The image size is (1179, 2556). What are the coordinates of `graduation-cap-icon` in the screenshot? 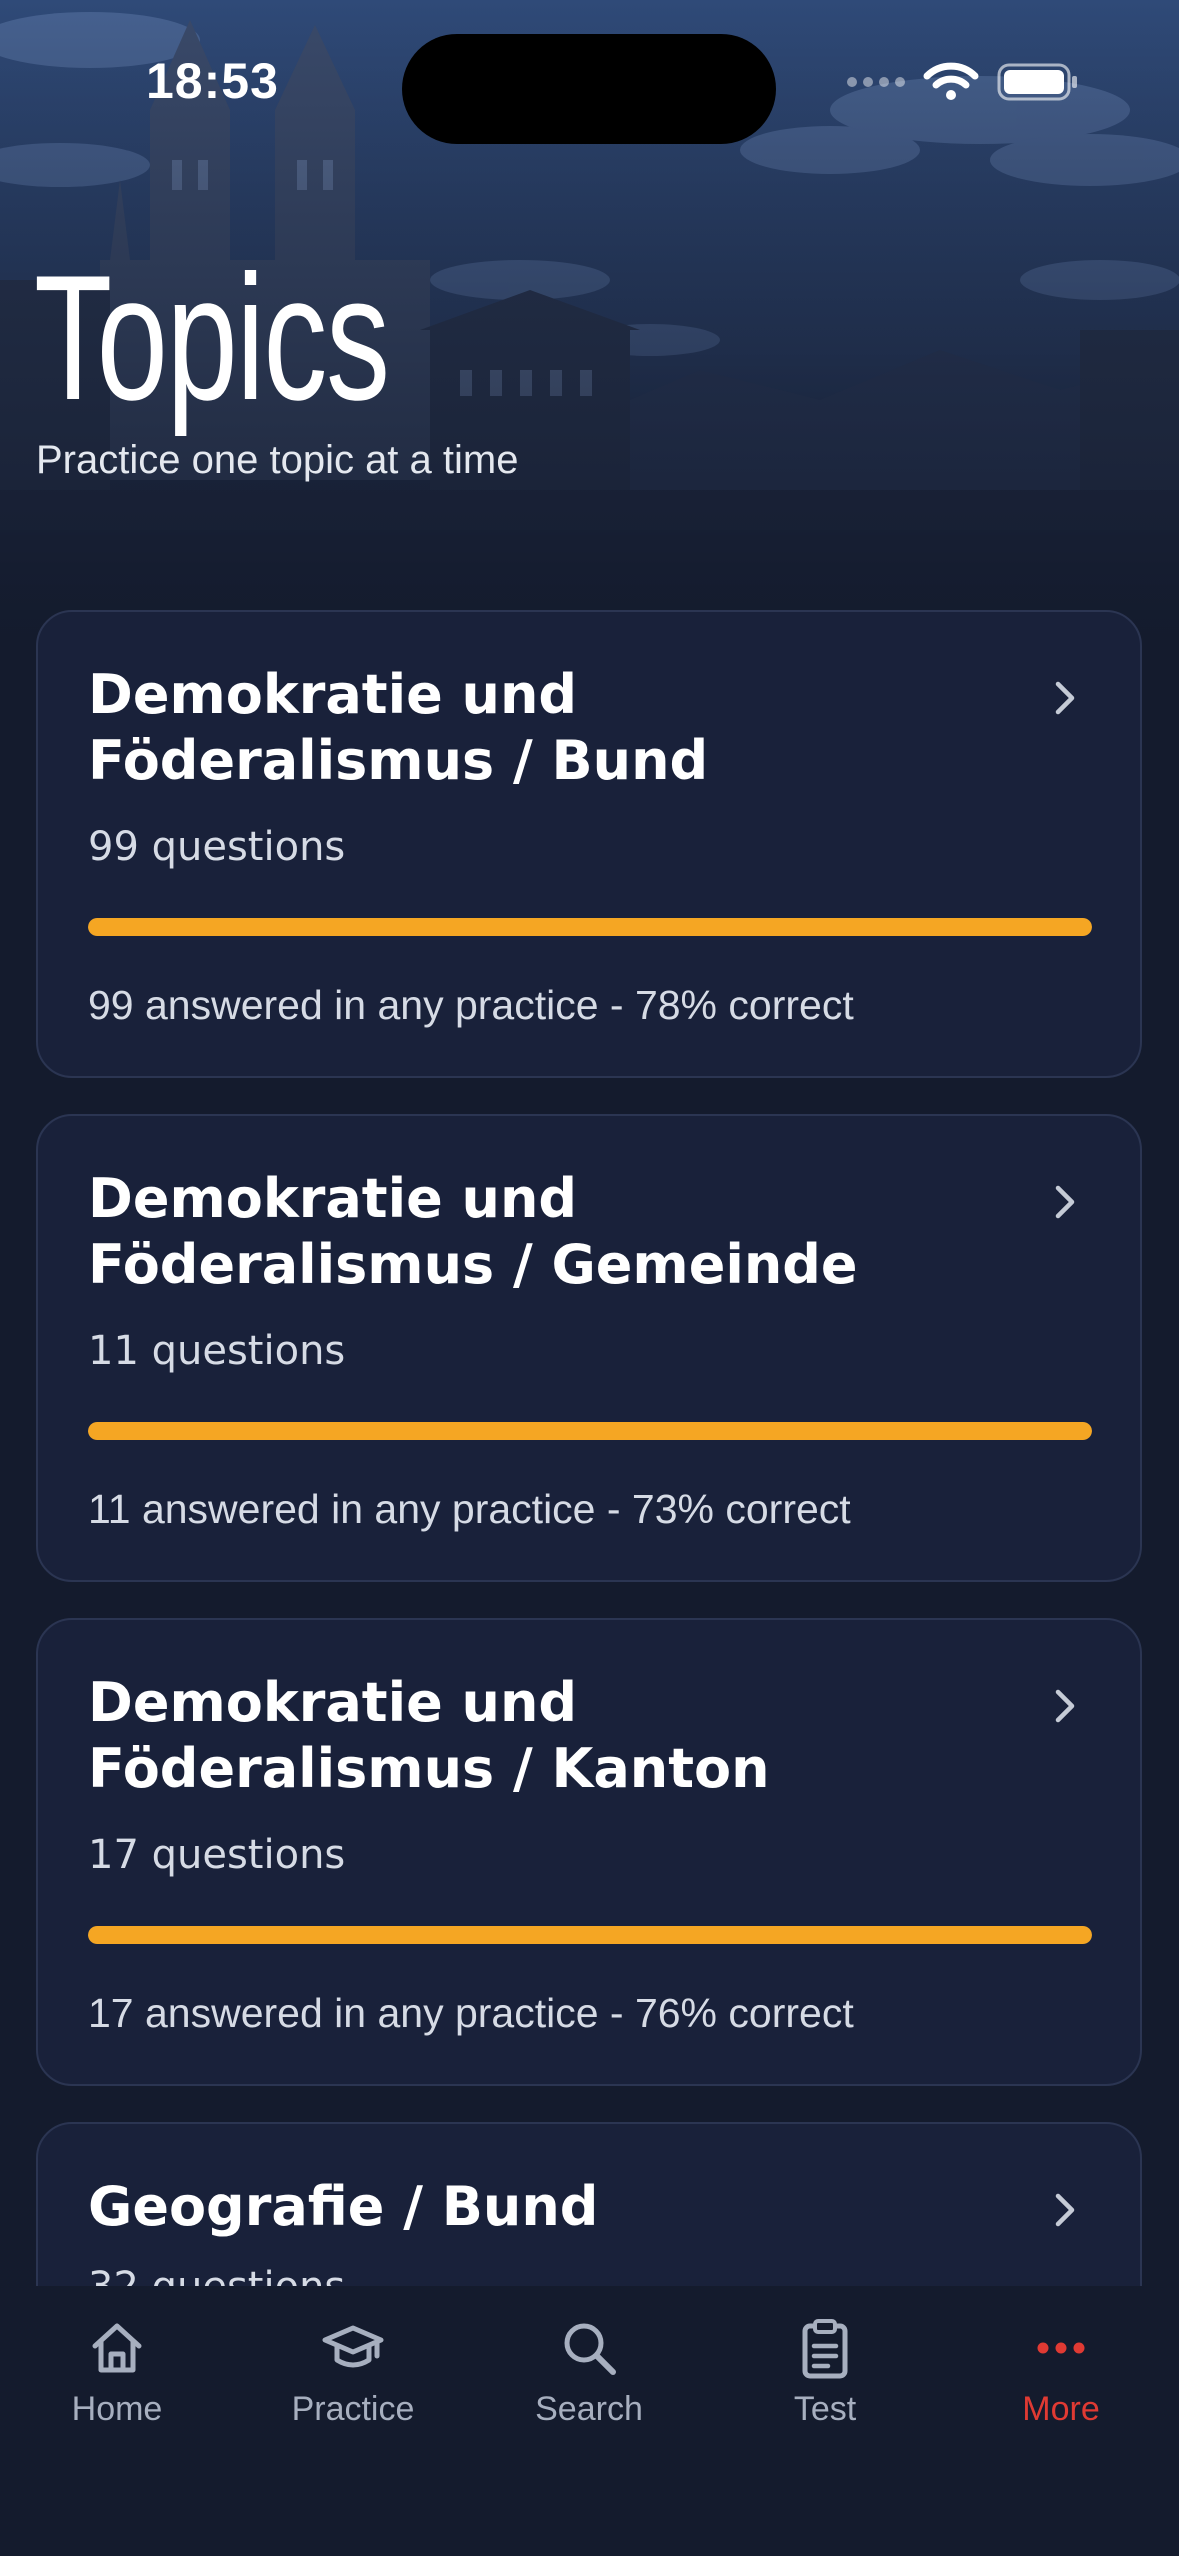 It's located at (353, 2346).